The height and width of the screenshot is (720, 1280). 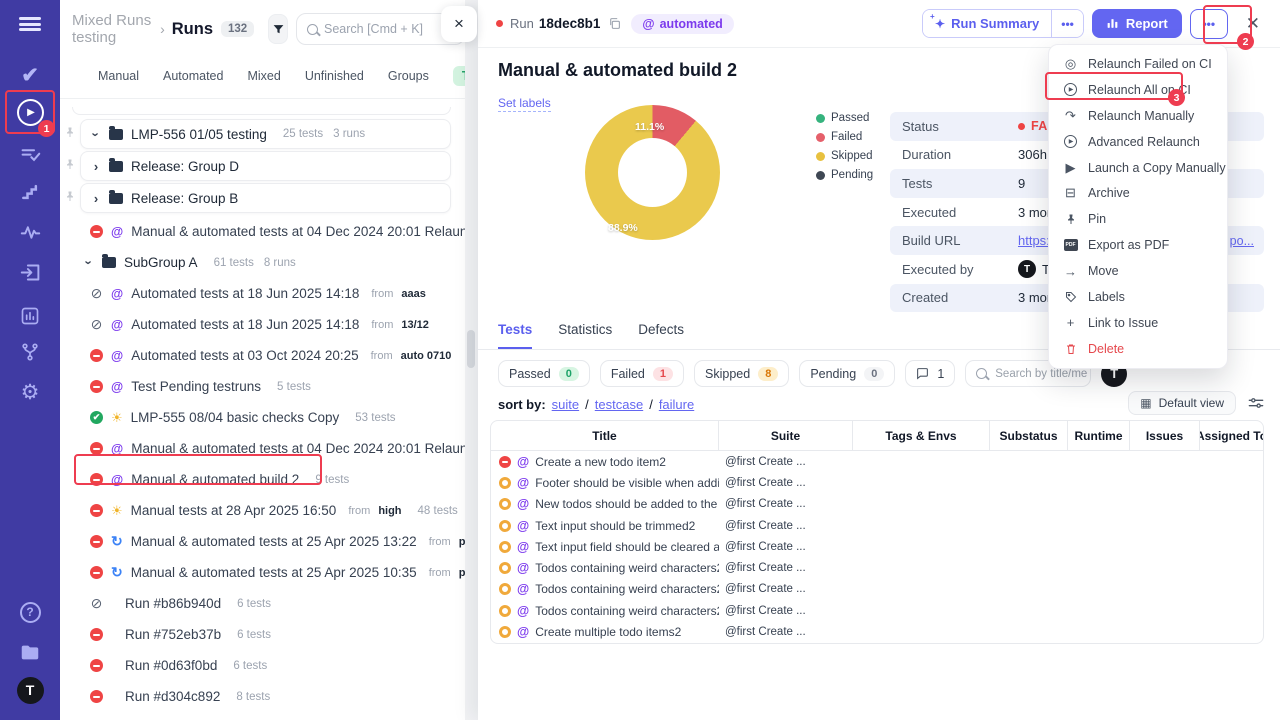 I want to click on mixed-run-icon: ☀, so click(x=117, y=510).